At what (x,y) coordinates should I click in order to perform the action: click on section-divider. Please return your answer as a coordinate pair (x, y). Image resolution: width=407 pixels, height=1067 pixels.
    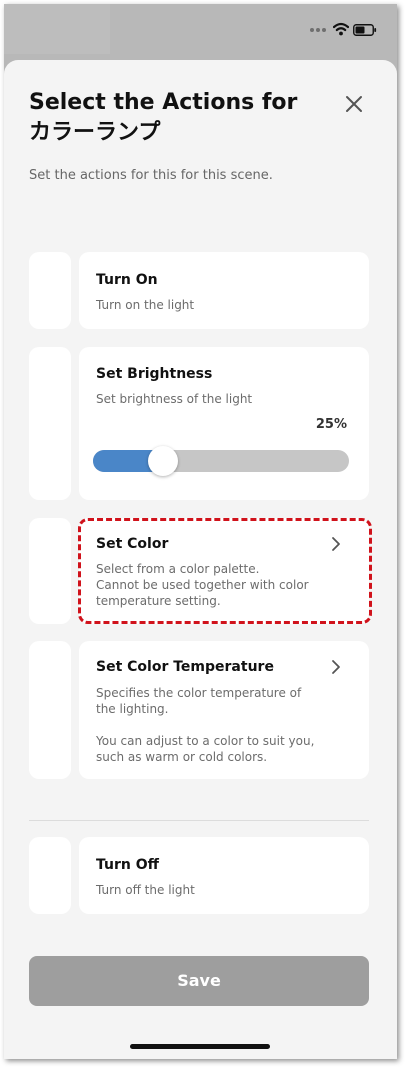
    Looking at the image, I should click on (199, 820).